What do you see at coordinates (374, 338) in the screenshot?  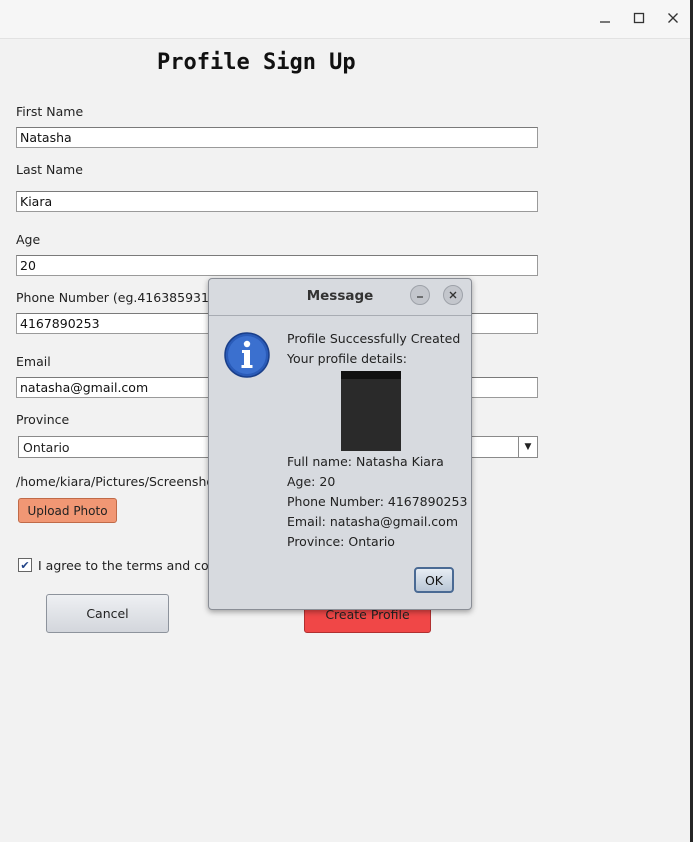 I see `dialog-line-1: Profile Successfully Created` at bounding box center [374, 338].